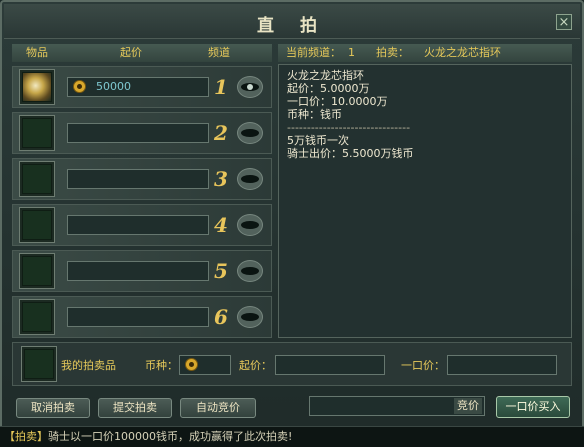 This screenshot has width=584, height=447. What do you see at coordinates (138, 87) in the screenshot?
I see `start-price-field: 50000` at bounding box center [138, 87].